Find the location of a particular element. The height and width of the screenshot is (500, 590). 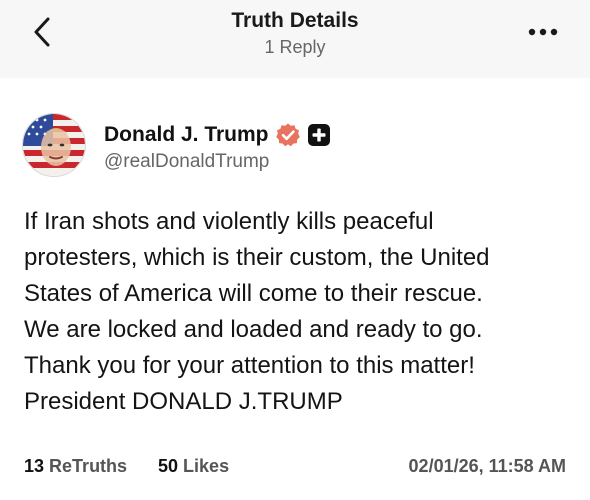

more-options-button is located at coordinates (543, 32).